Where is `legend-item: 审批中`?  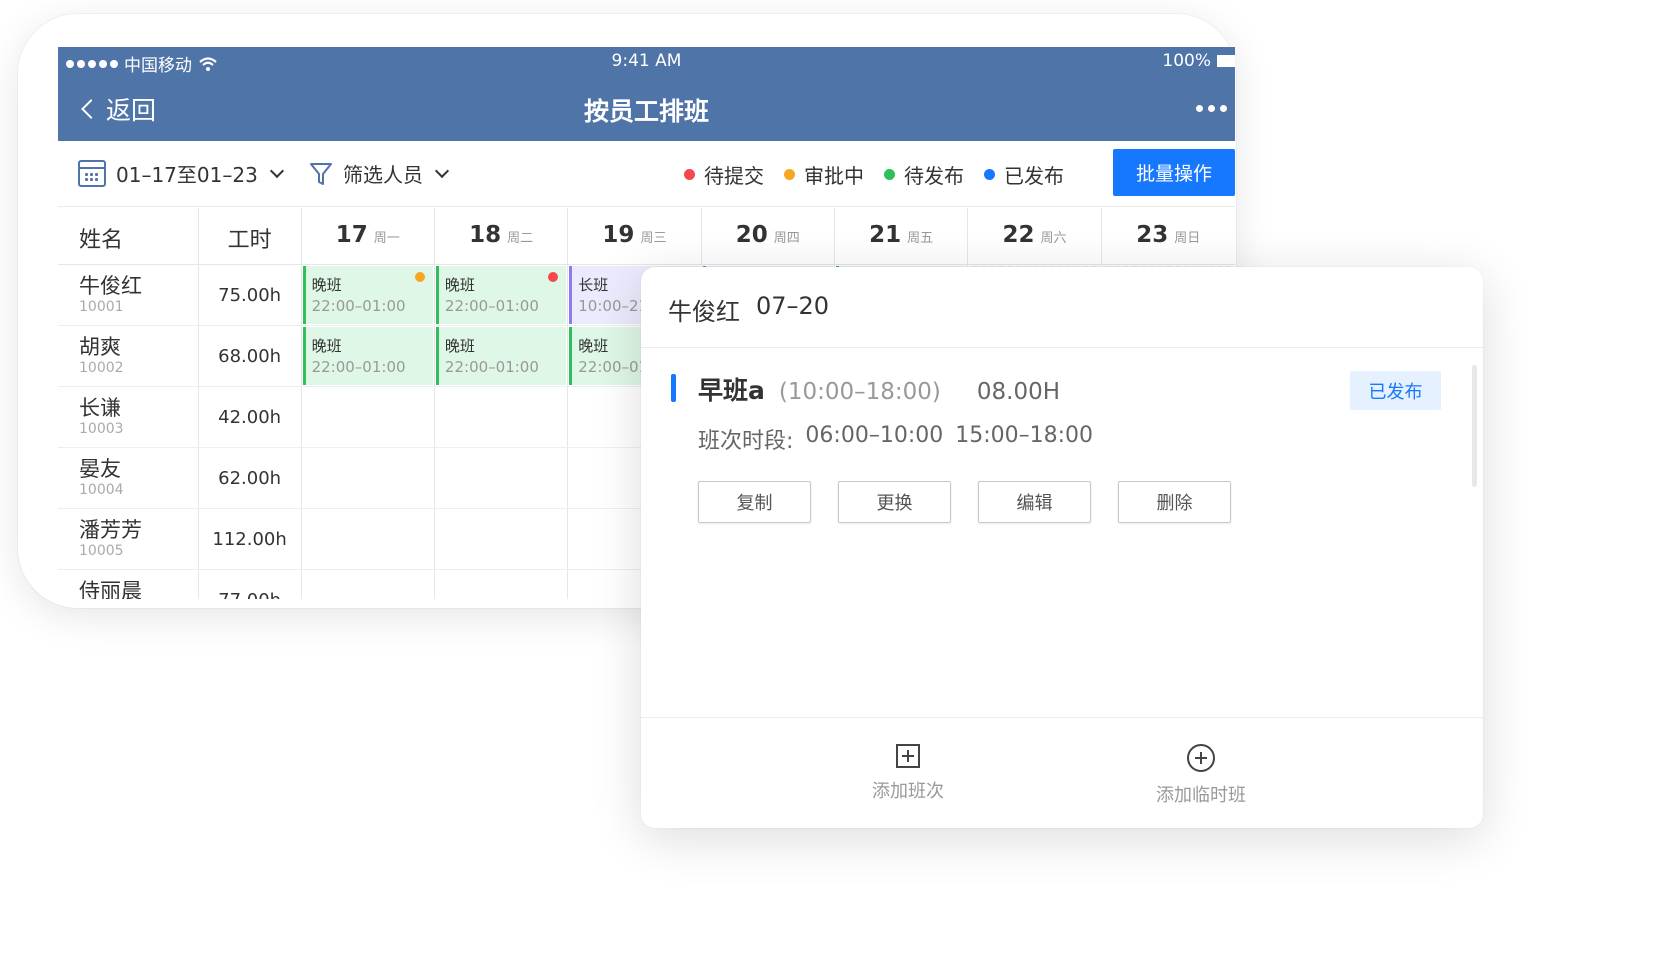
legend-item: 审批中 is located at coordinates (824, 174).